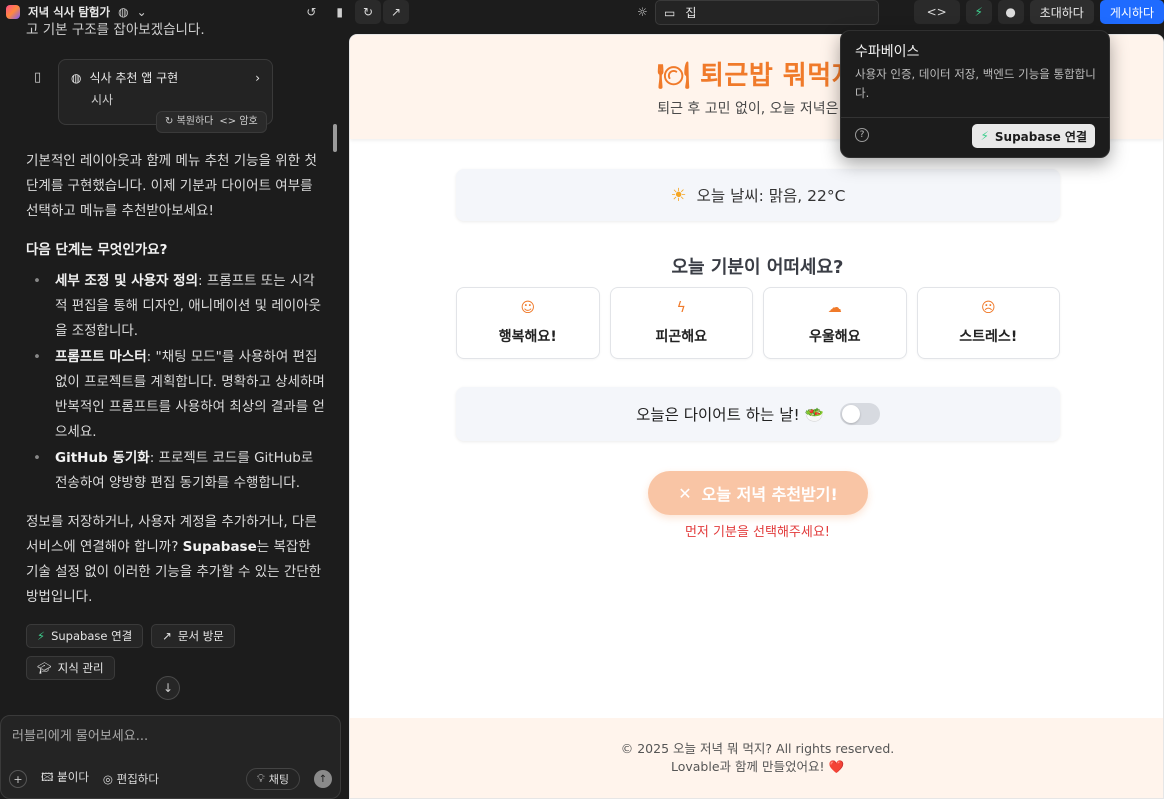  Describe the element at coordinates (134, 78) in the screenshot. I see `version-card-title: 식사 추천 앱 구현` at that location.